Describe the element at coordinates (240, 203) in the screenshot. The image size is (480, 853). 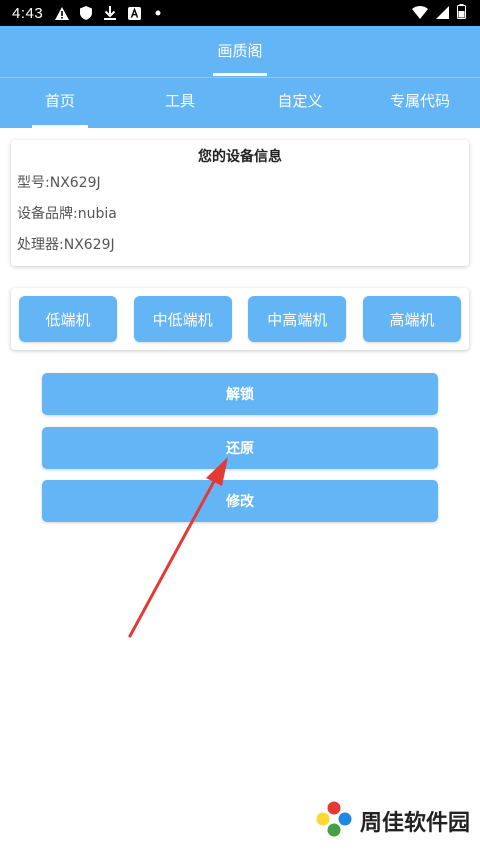
I see `device-info-card: 您的设备信息 型号:NX629J 设备品牌:nubia 处理器:NX629J` at that location.